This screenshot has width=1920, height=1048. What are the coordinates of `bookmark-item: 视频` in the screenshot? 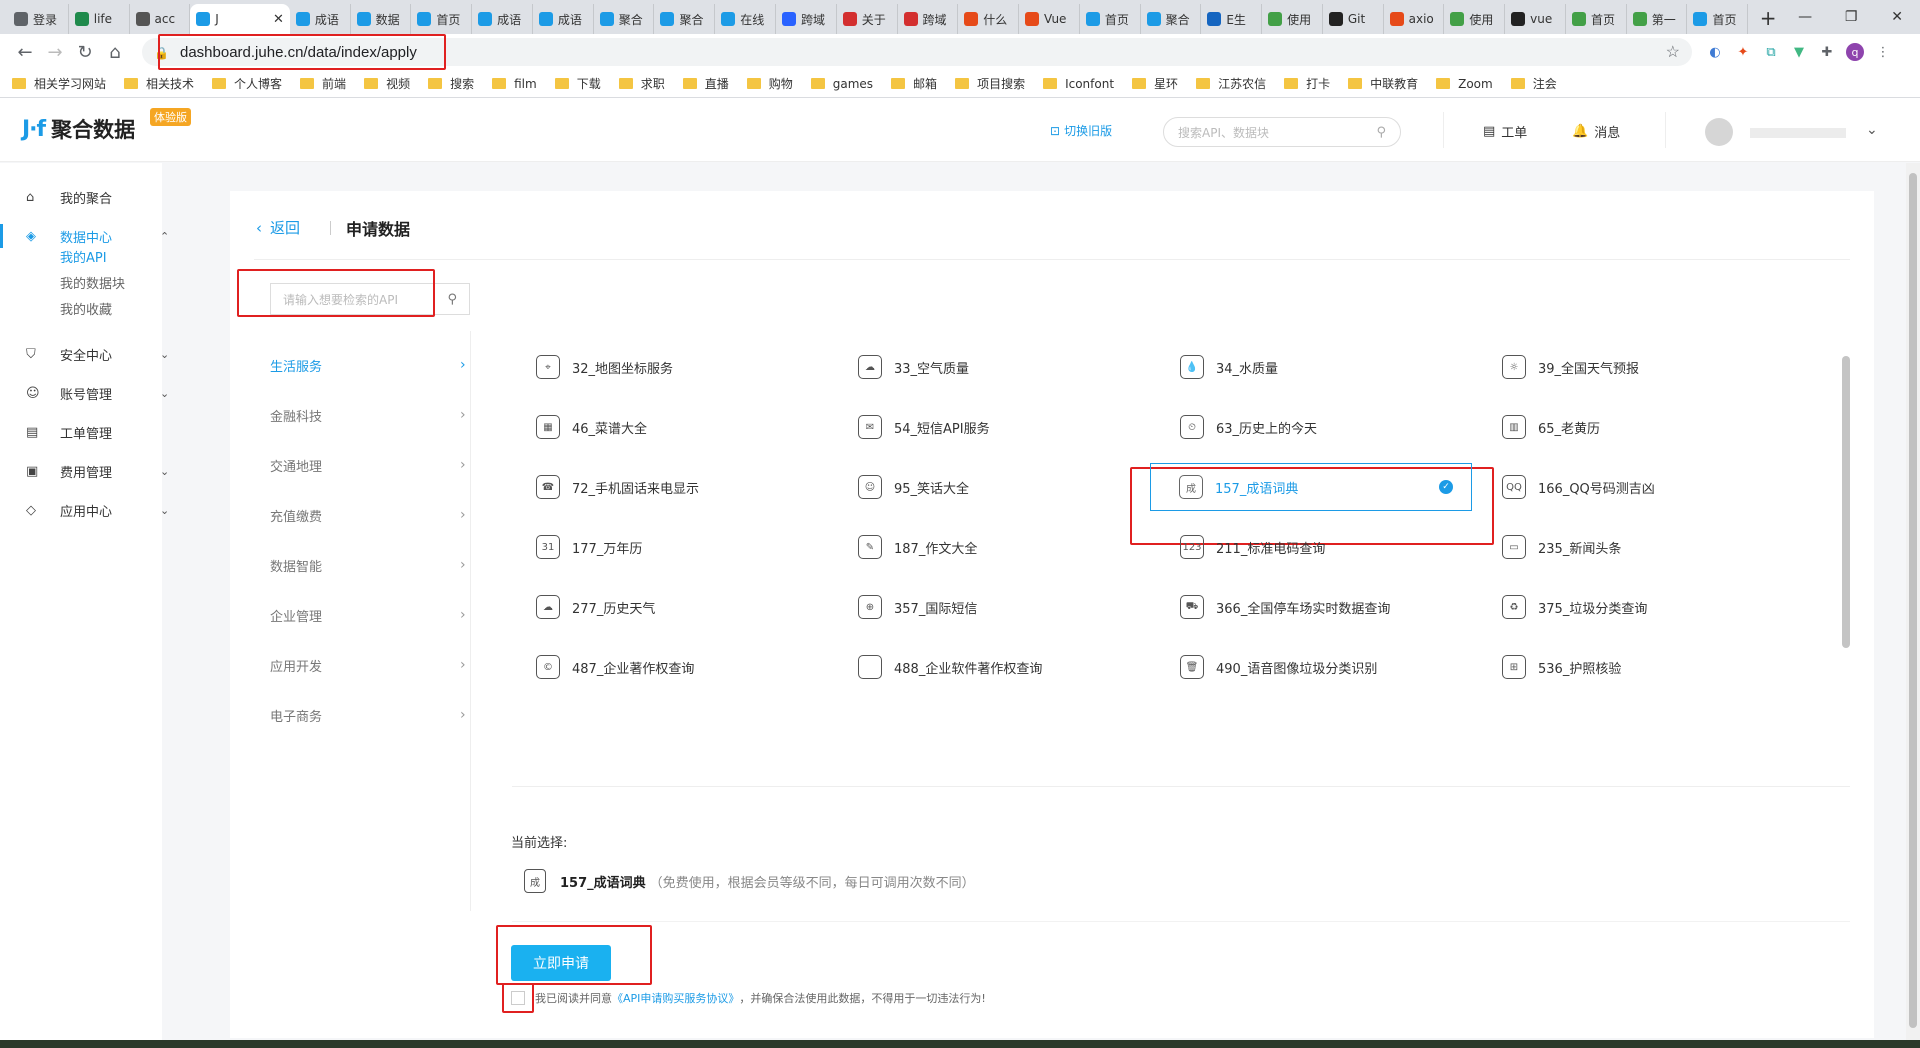 It's located at (387, 83).